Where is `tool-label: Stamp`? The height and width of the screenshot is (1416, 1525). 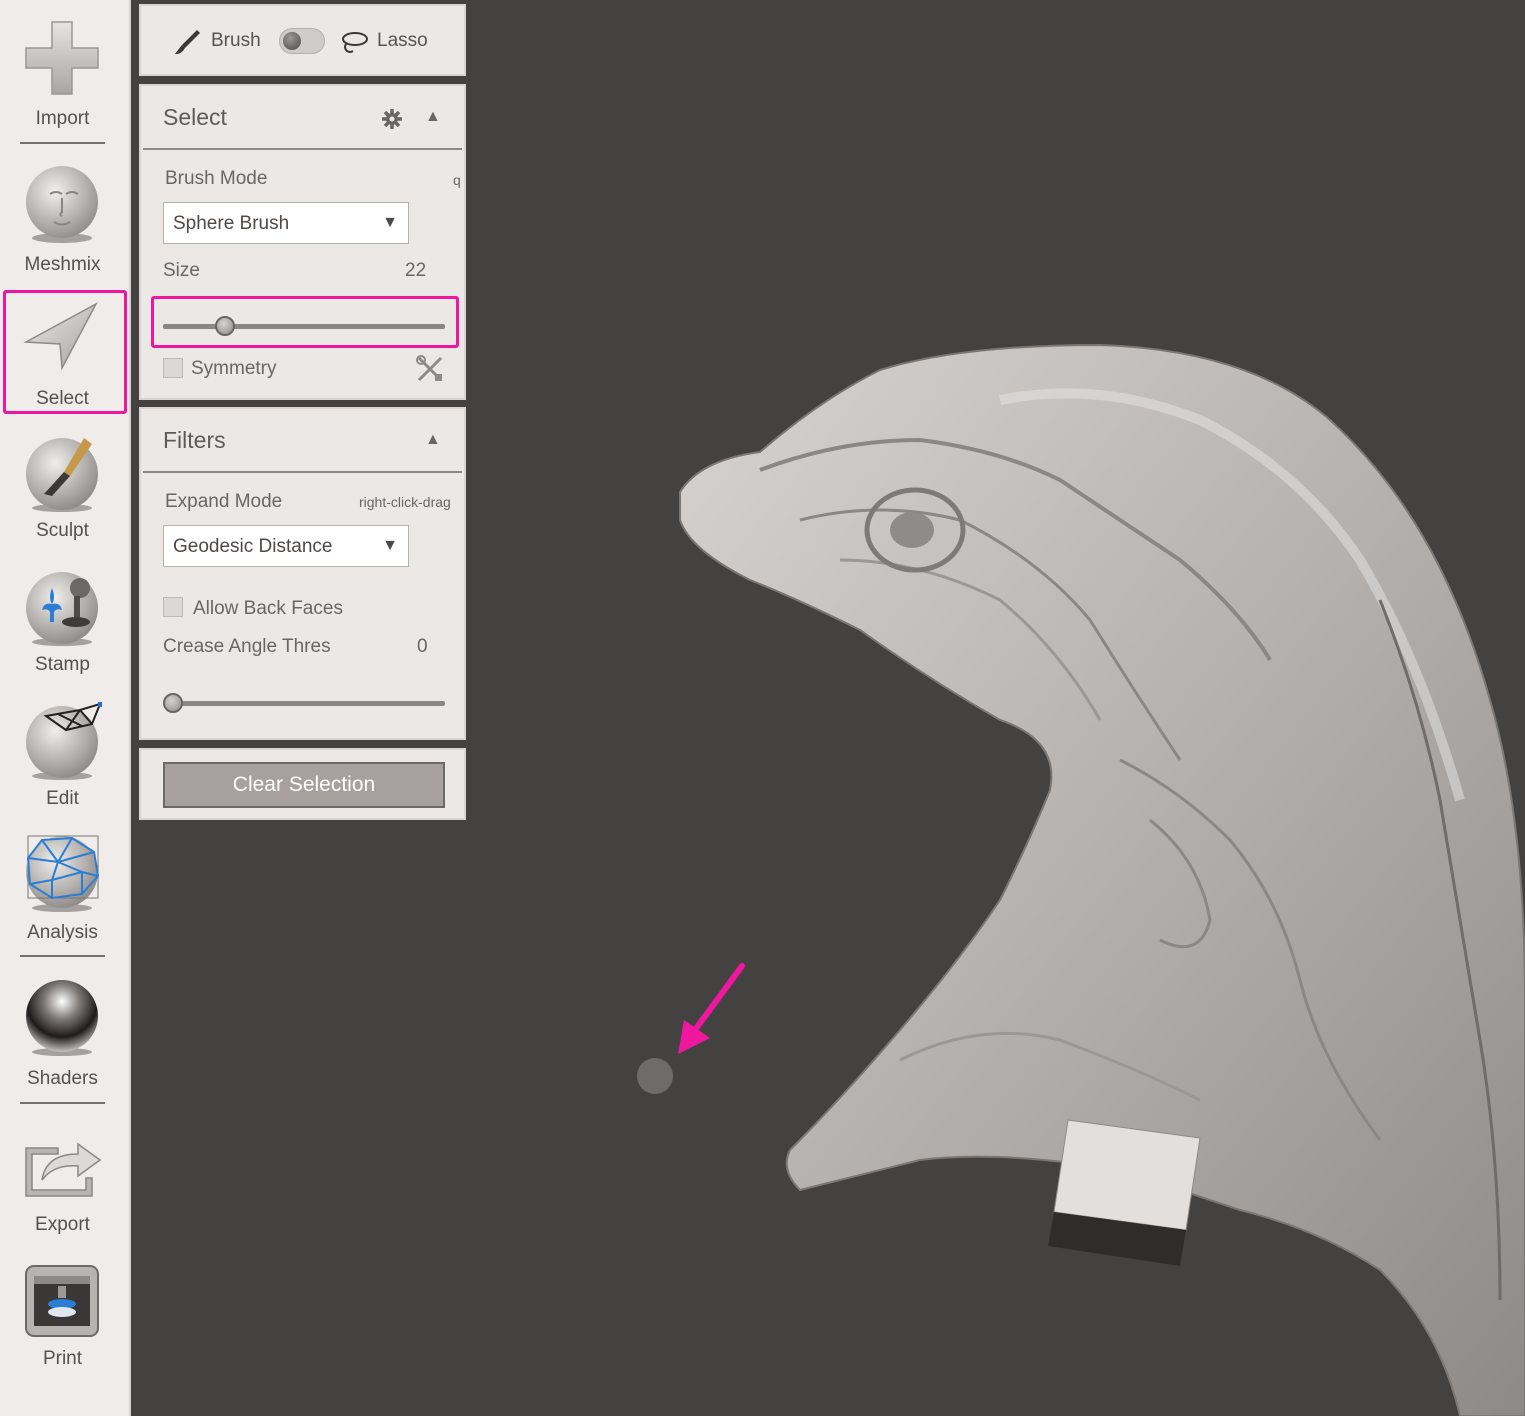
tool-label: Stamp is located at coordinates (62, 664).